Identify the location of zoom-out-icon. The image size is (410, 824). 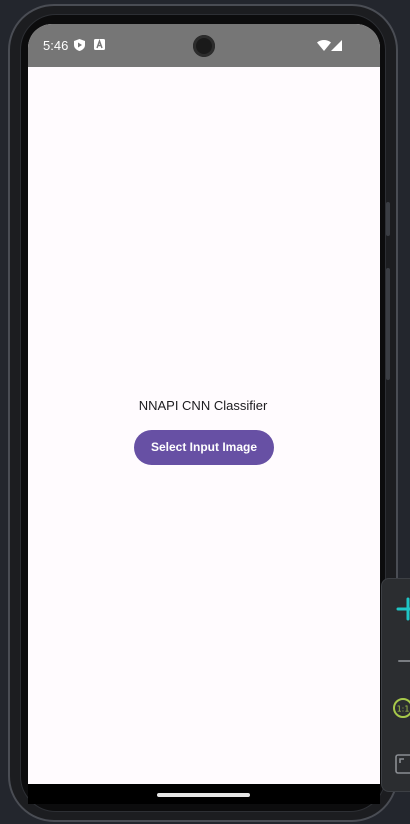
(404, 661).